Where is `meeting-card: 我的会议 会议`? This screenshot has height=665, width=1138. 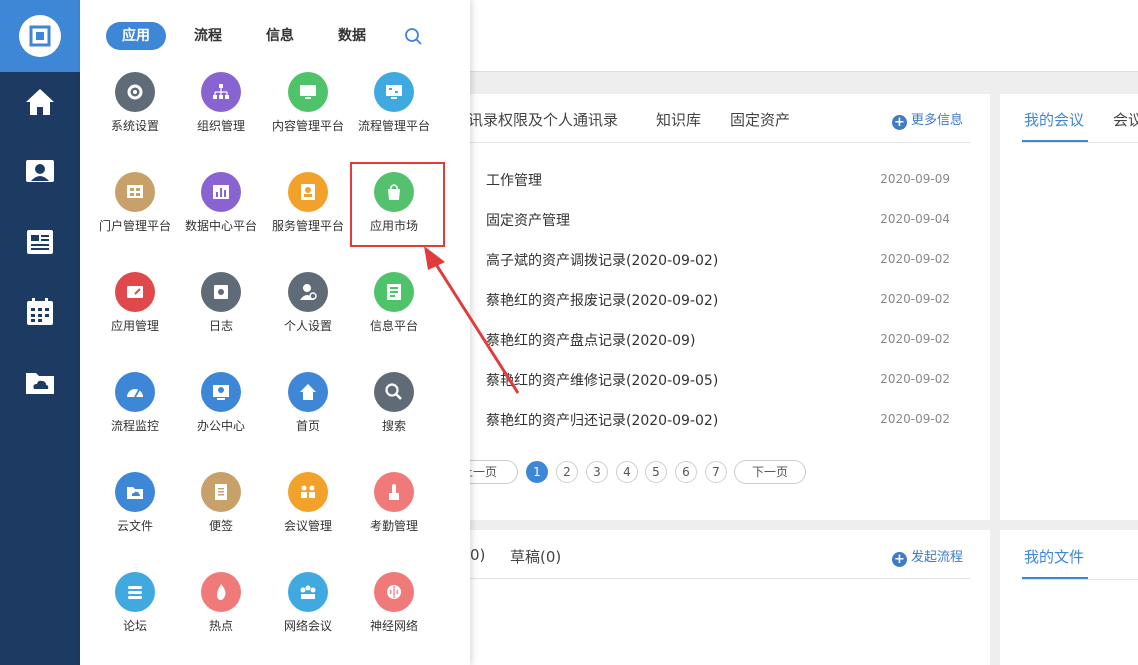
meeting-card: 我的会议 会议 is located at coordinates (1069, 307).